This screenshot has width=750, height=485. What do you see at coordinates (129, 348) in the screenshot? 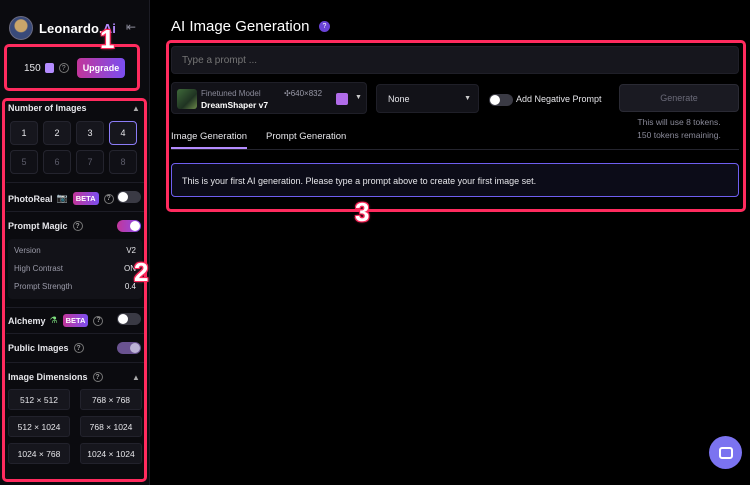
I see `public-images-toggle` at bounding box center [129, 348].